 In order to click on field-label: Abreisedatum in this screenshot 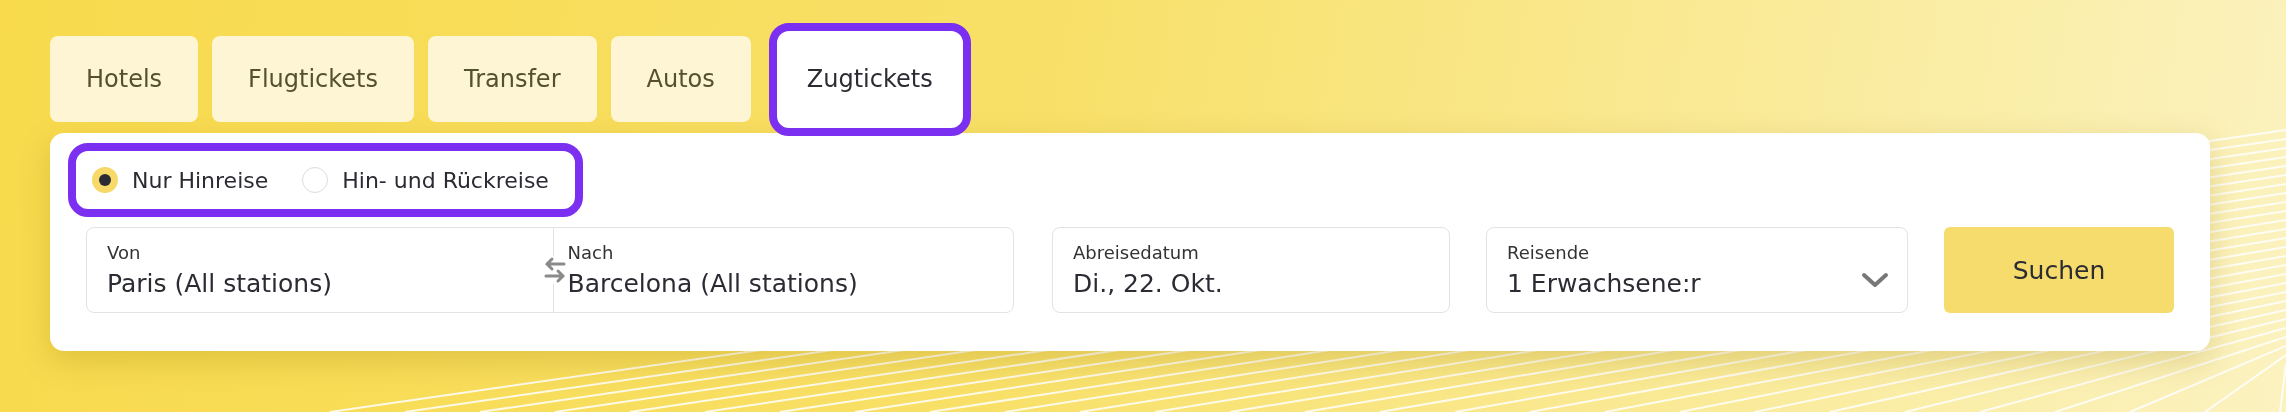, I will do `click(1136, 252)`.